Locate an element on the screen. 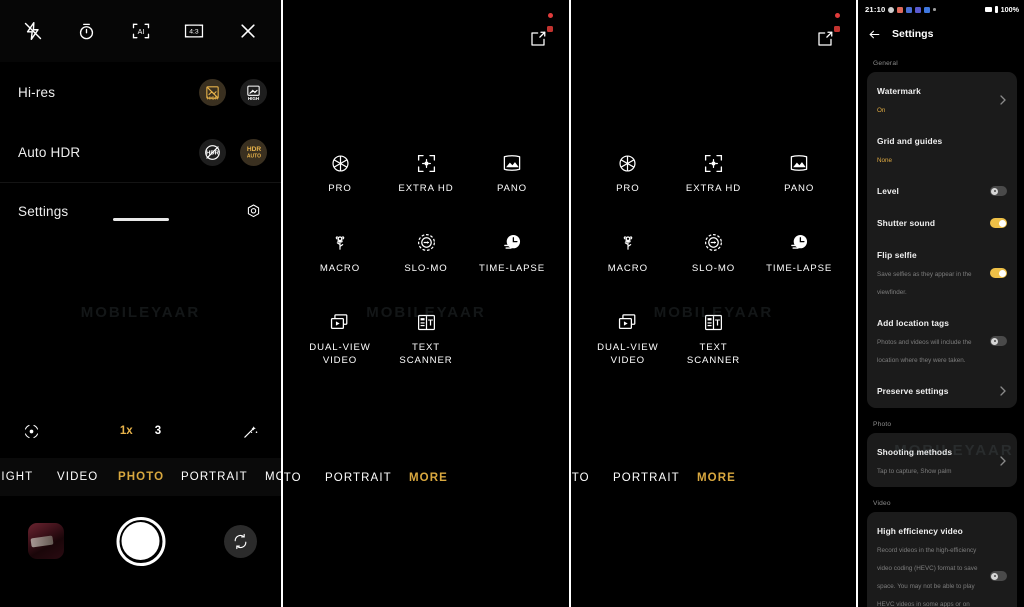 The height and width of the screenshot is (607, 1024). close-icon is located at coordinates (248, 31).